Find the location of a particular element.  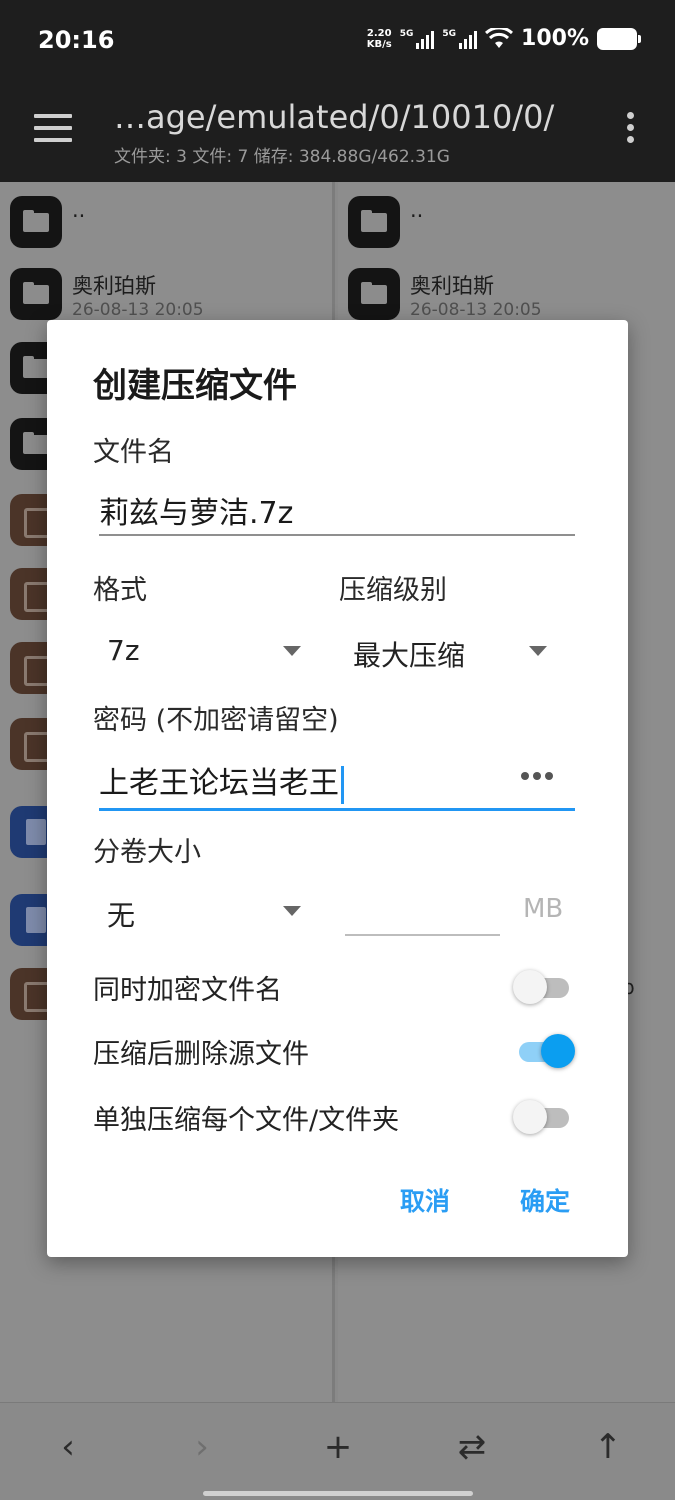

volume-select: 无 is located at coordinates (121, 914).